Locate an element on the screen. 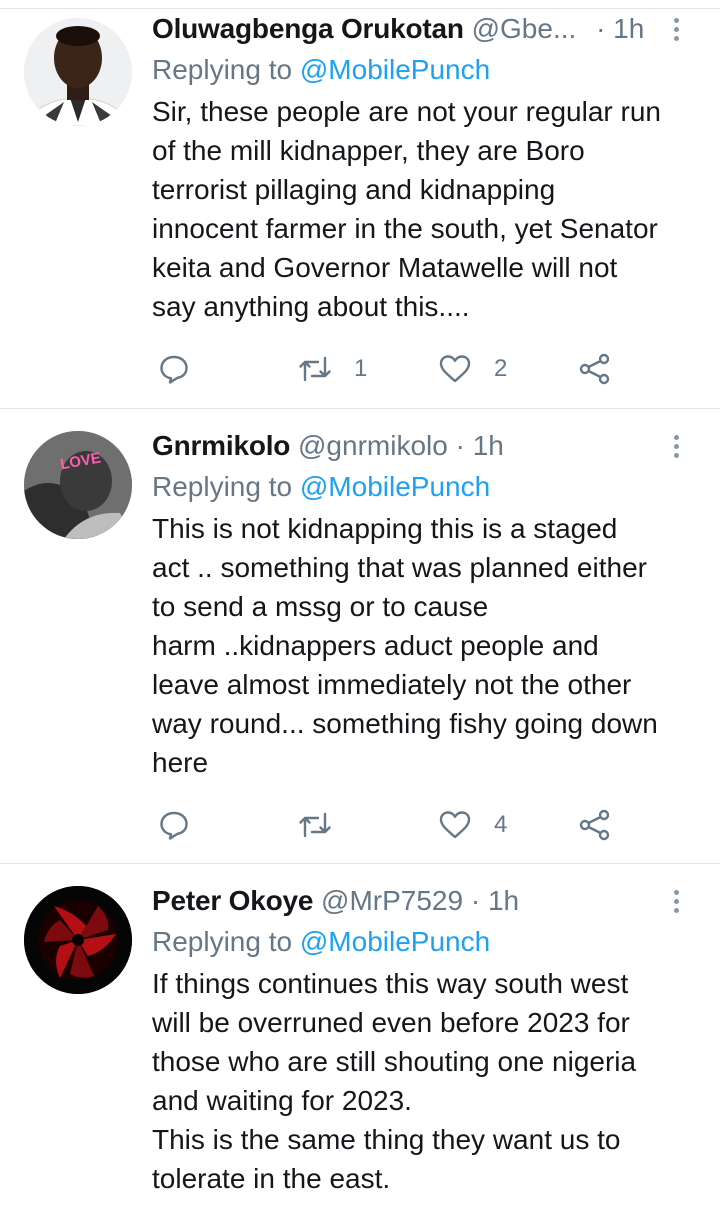  tweet-header: Gnrmikolo @gnrmikolo · 1h is located at coordinates (428, 446).